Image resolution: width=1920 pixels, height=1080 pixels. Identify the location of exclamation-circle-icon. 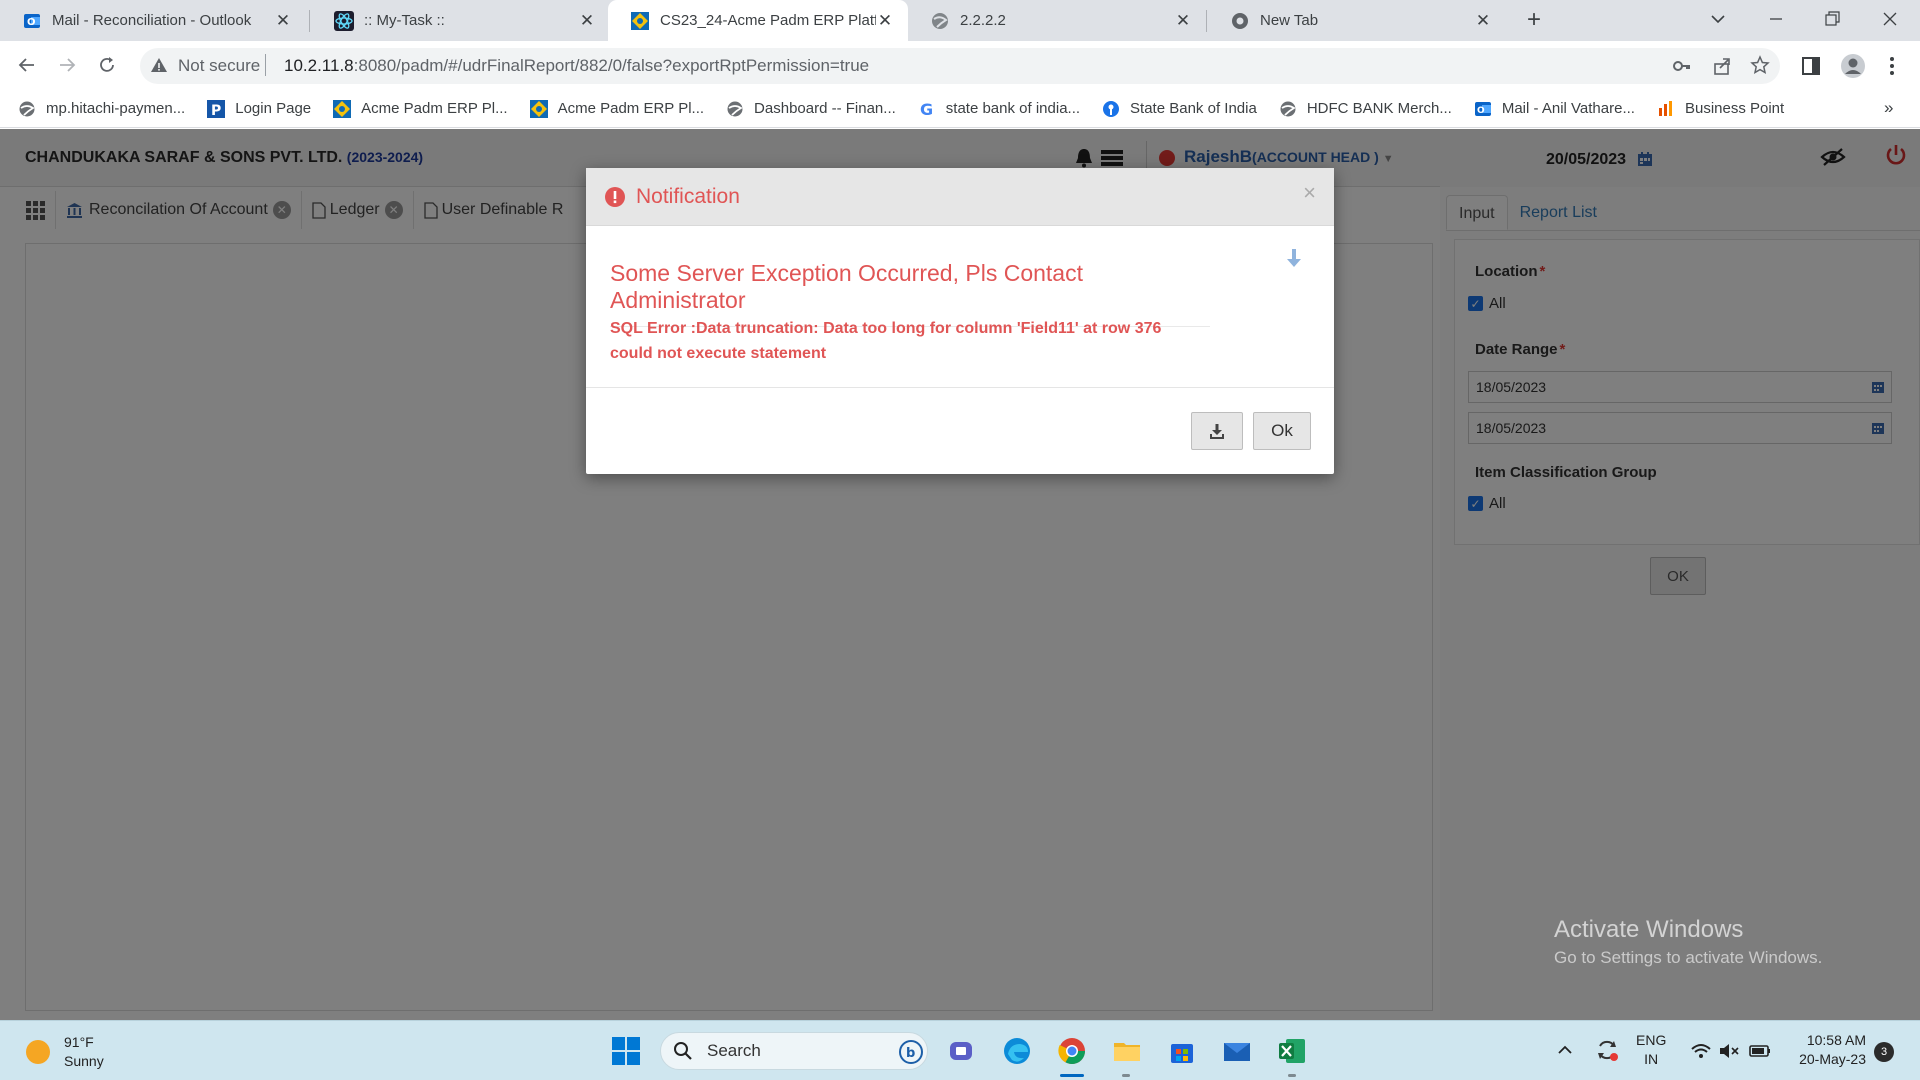
(615, 197).